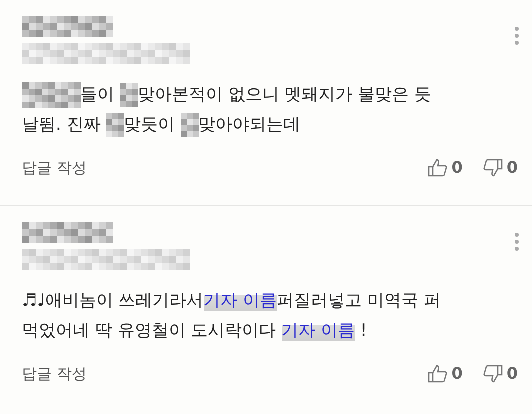 The width and height of the screenshot is (532, 414). I want to click on comment-text: 맞아야되는데, so click(249, 125).